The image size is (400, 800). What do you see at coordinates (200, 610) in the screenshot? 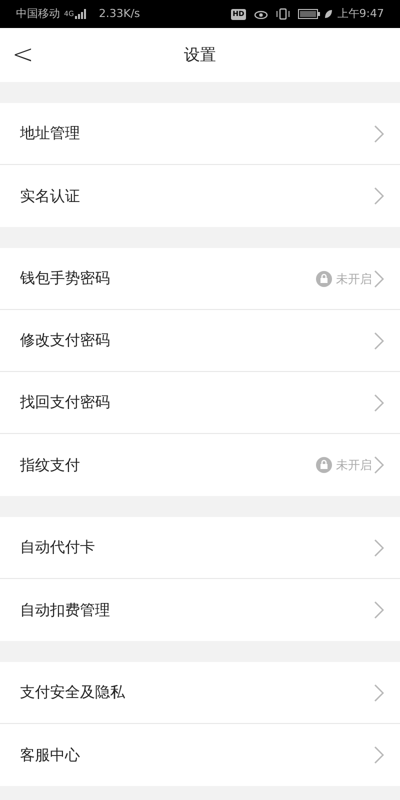
I see `settings-row: 自动扣费管理` at bounding box center [200, 610].